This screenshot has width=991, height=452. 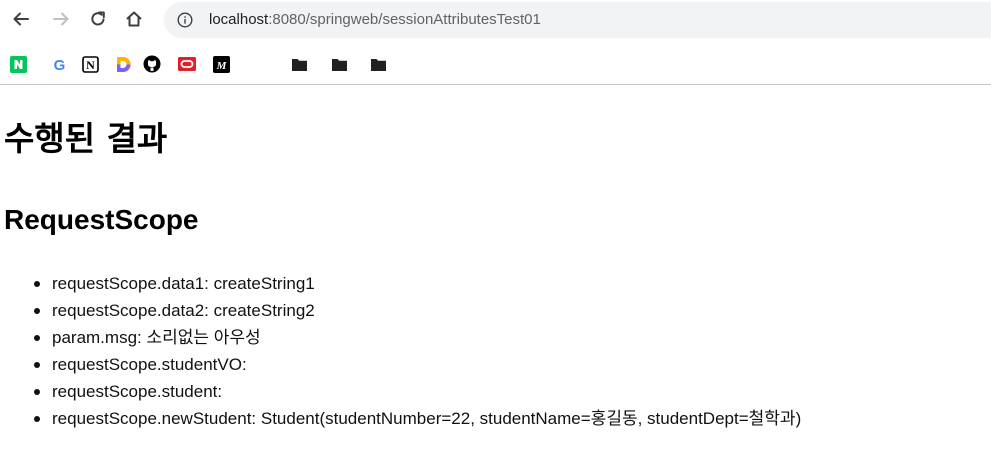 What do you see at coordinates (495, 64) in the screenshot?
I see `bookmarks-bar: G N M` at bounding box center [495, 64].